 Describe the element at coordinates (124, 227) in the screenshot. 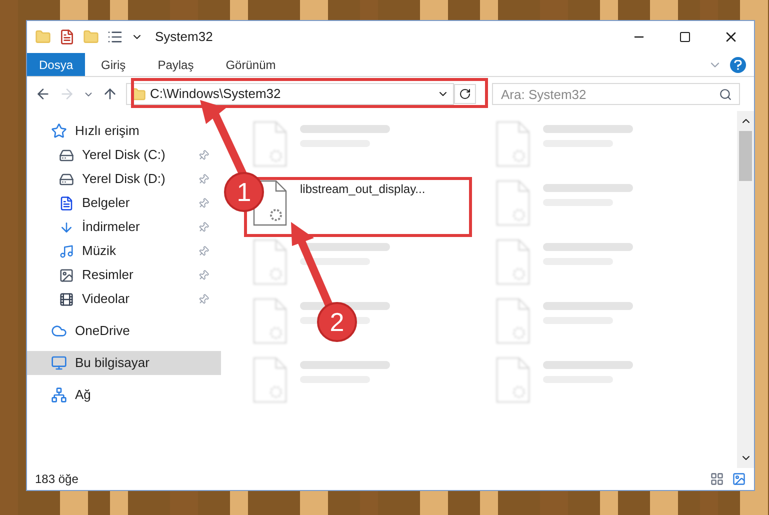

I see `sidebar-item: İndirmeler` at that location.